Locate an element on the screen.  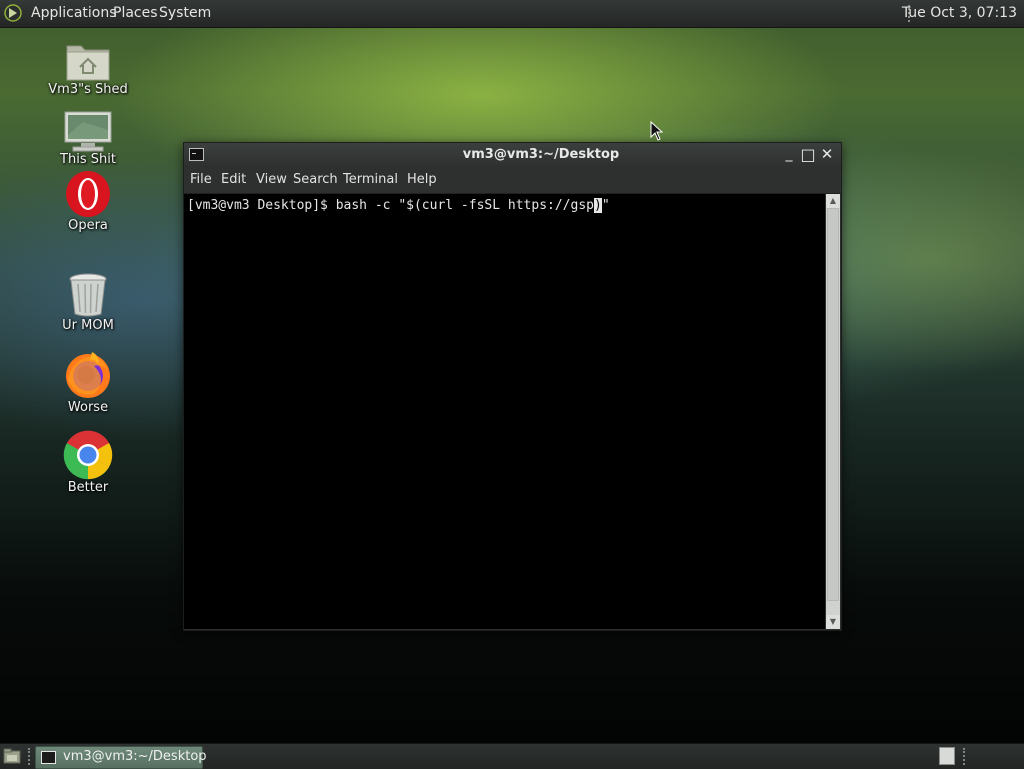
desktop-icon-label: Ur MOM is located at coordinates (88, 325).